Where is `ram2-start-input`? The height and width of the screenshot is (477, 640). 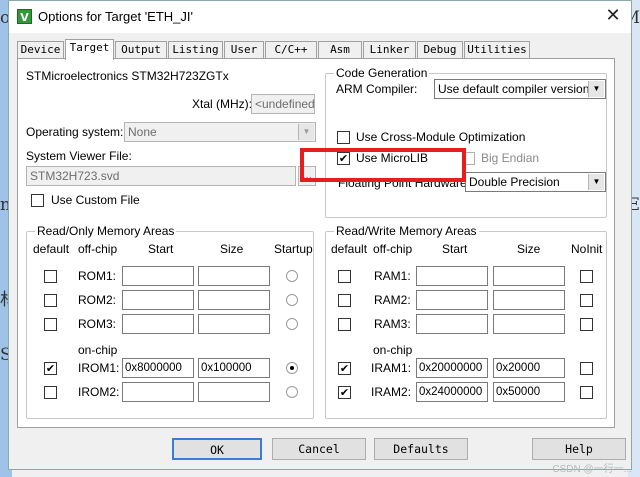 ram2-start-input is located at coordinates (452, 300).